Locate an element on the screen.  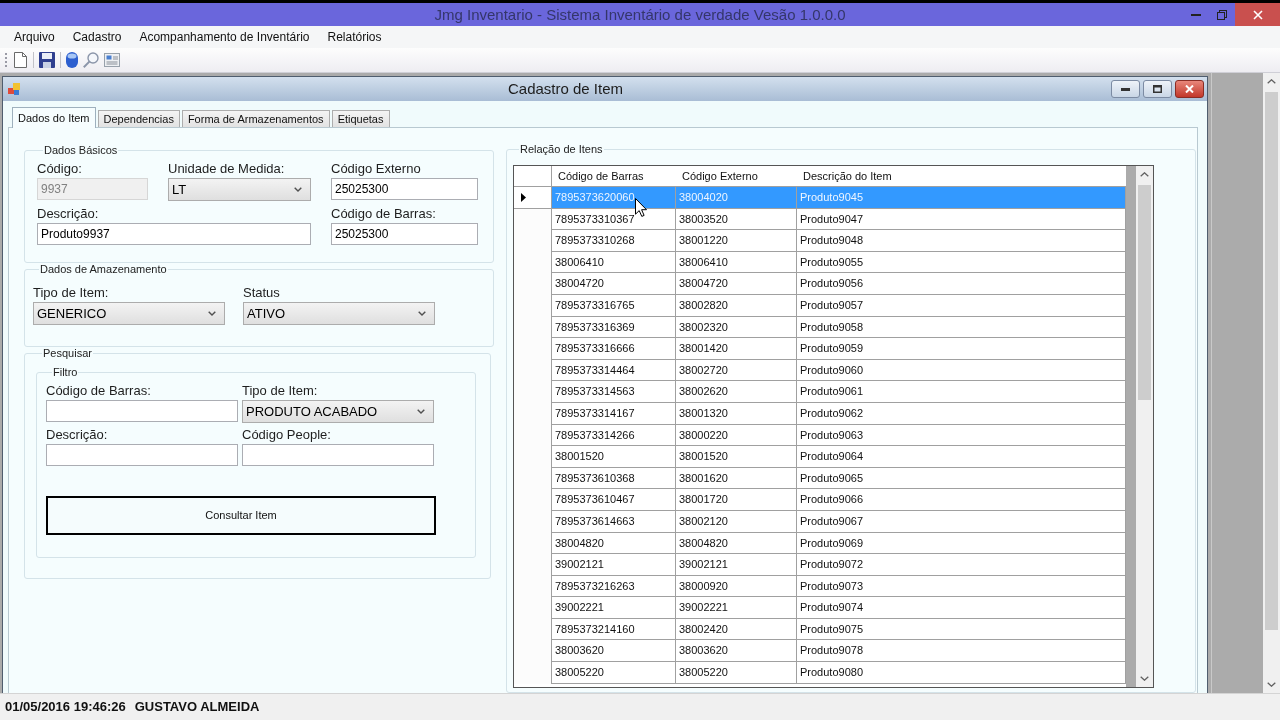
table-cell: 38002820 is located at coordinates (736, 305).